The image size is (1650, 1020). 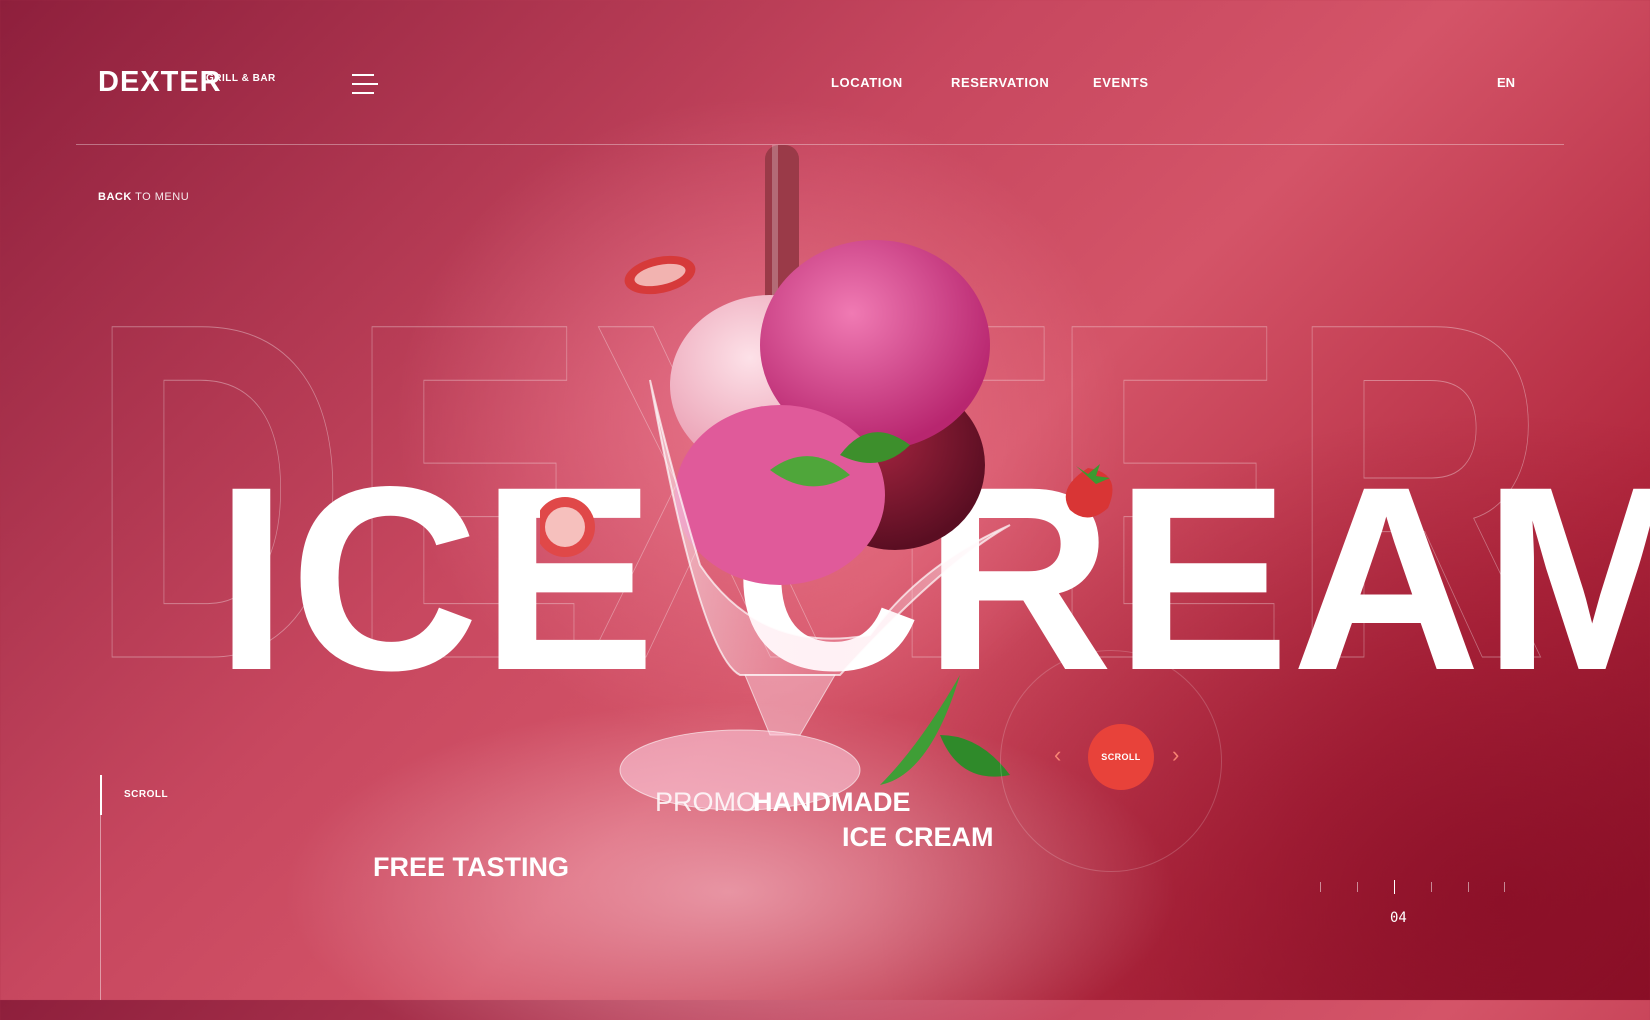 What do you see at coordinates (918, 837) in the screenshot?
I see `promo-line-2: ICE CREAM` at bounding box center [918, 837].